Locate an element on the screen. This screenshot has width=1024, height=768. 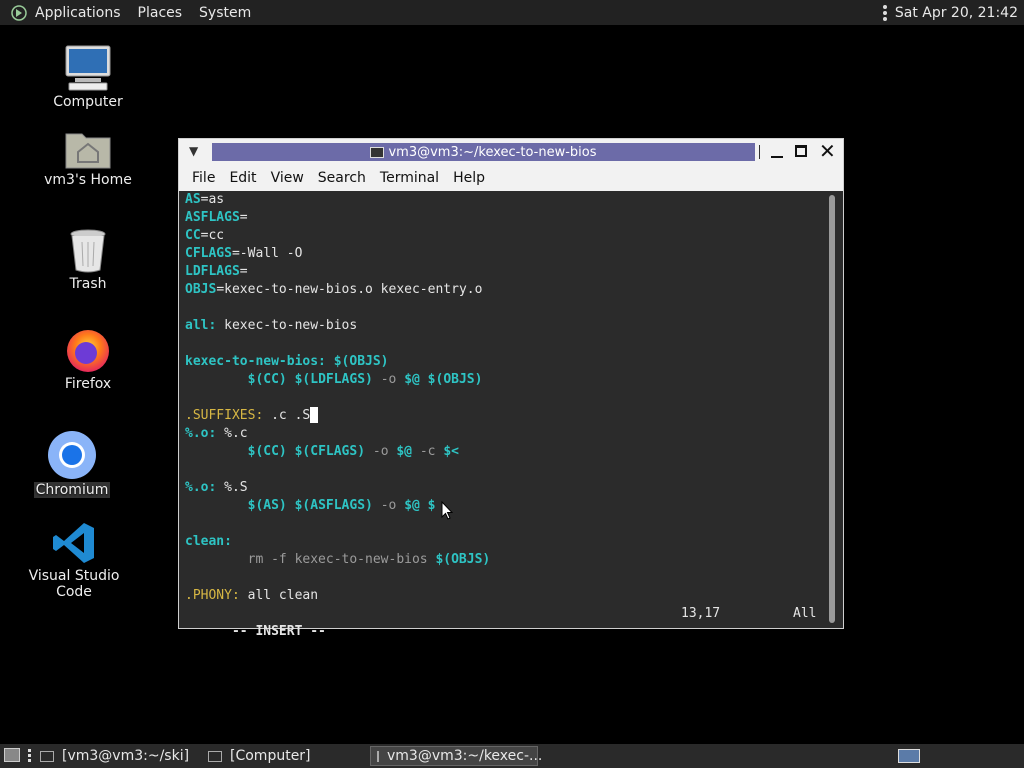
show-desktop-icon is located at coordinates (12, 755).